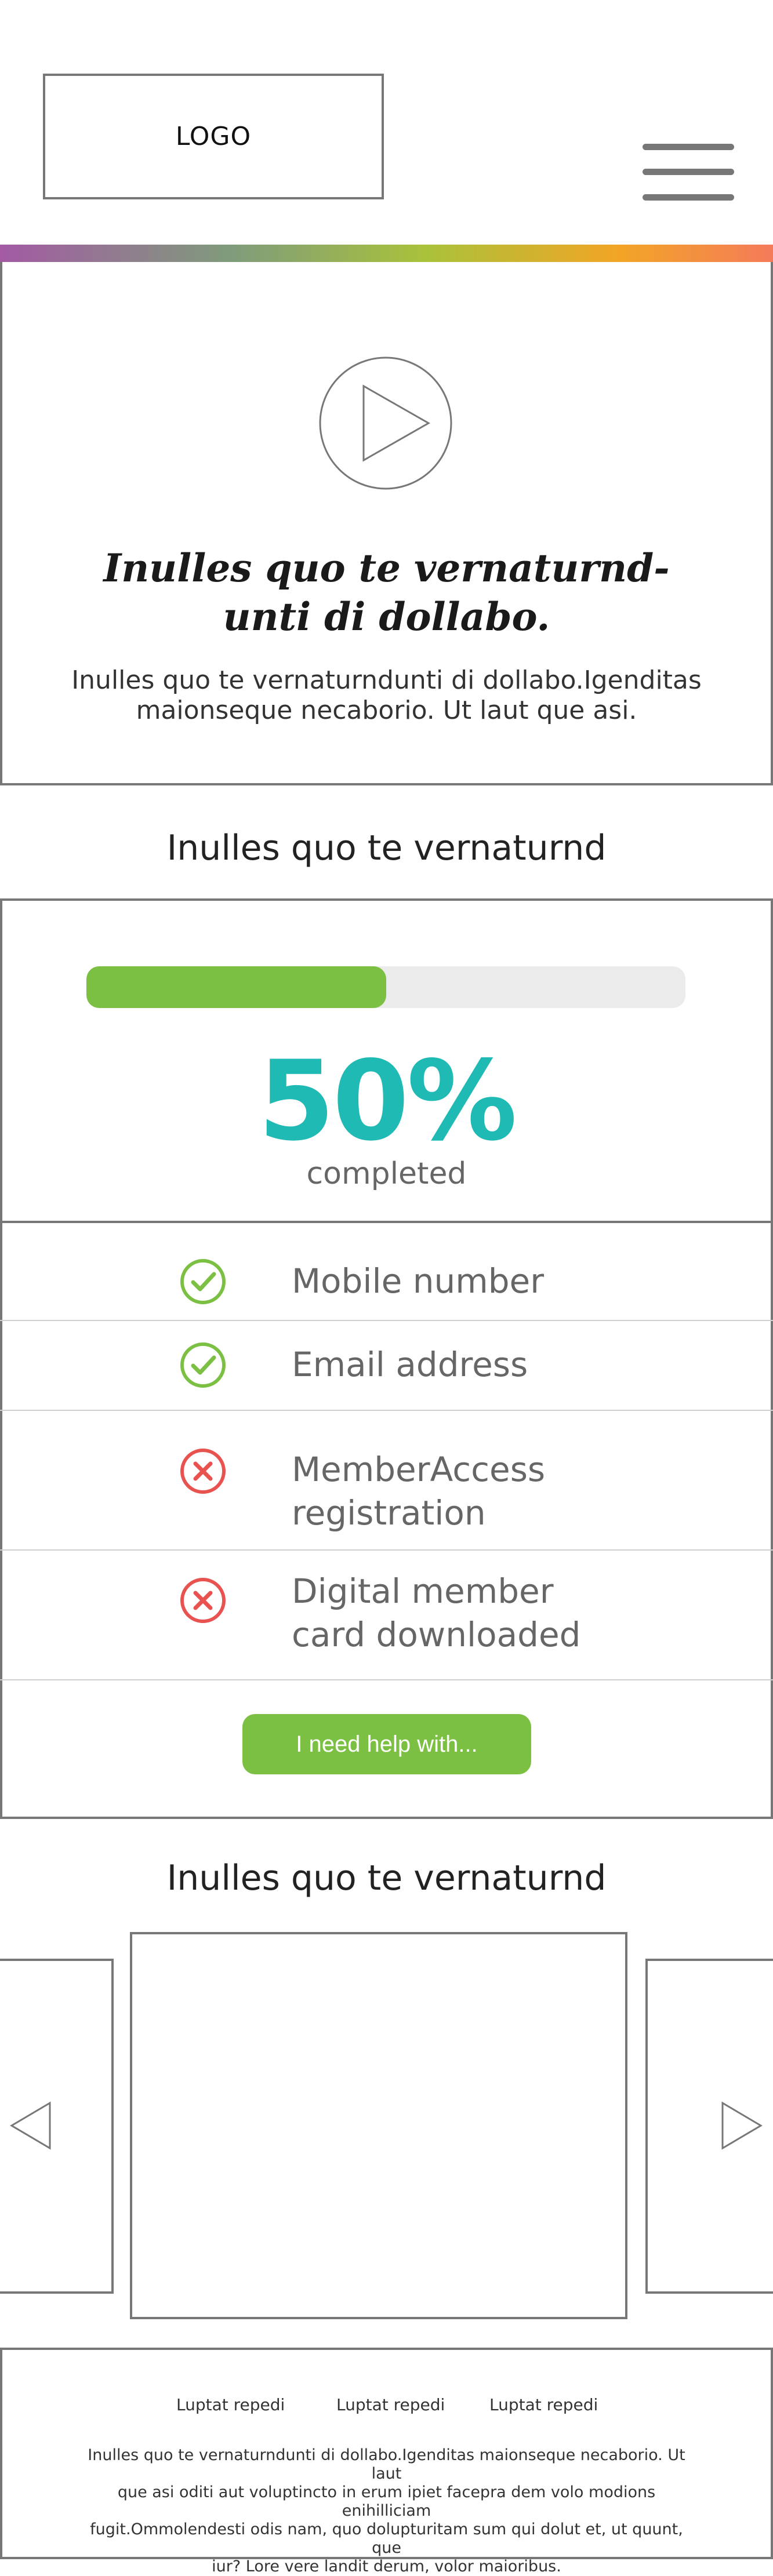 Image resolution: width=773 pixels, height=2576 pixels. Describe the element at coordinates (423, 1591) in the screenshot. I see `list-item-label: Digital member` at that location.